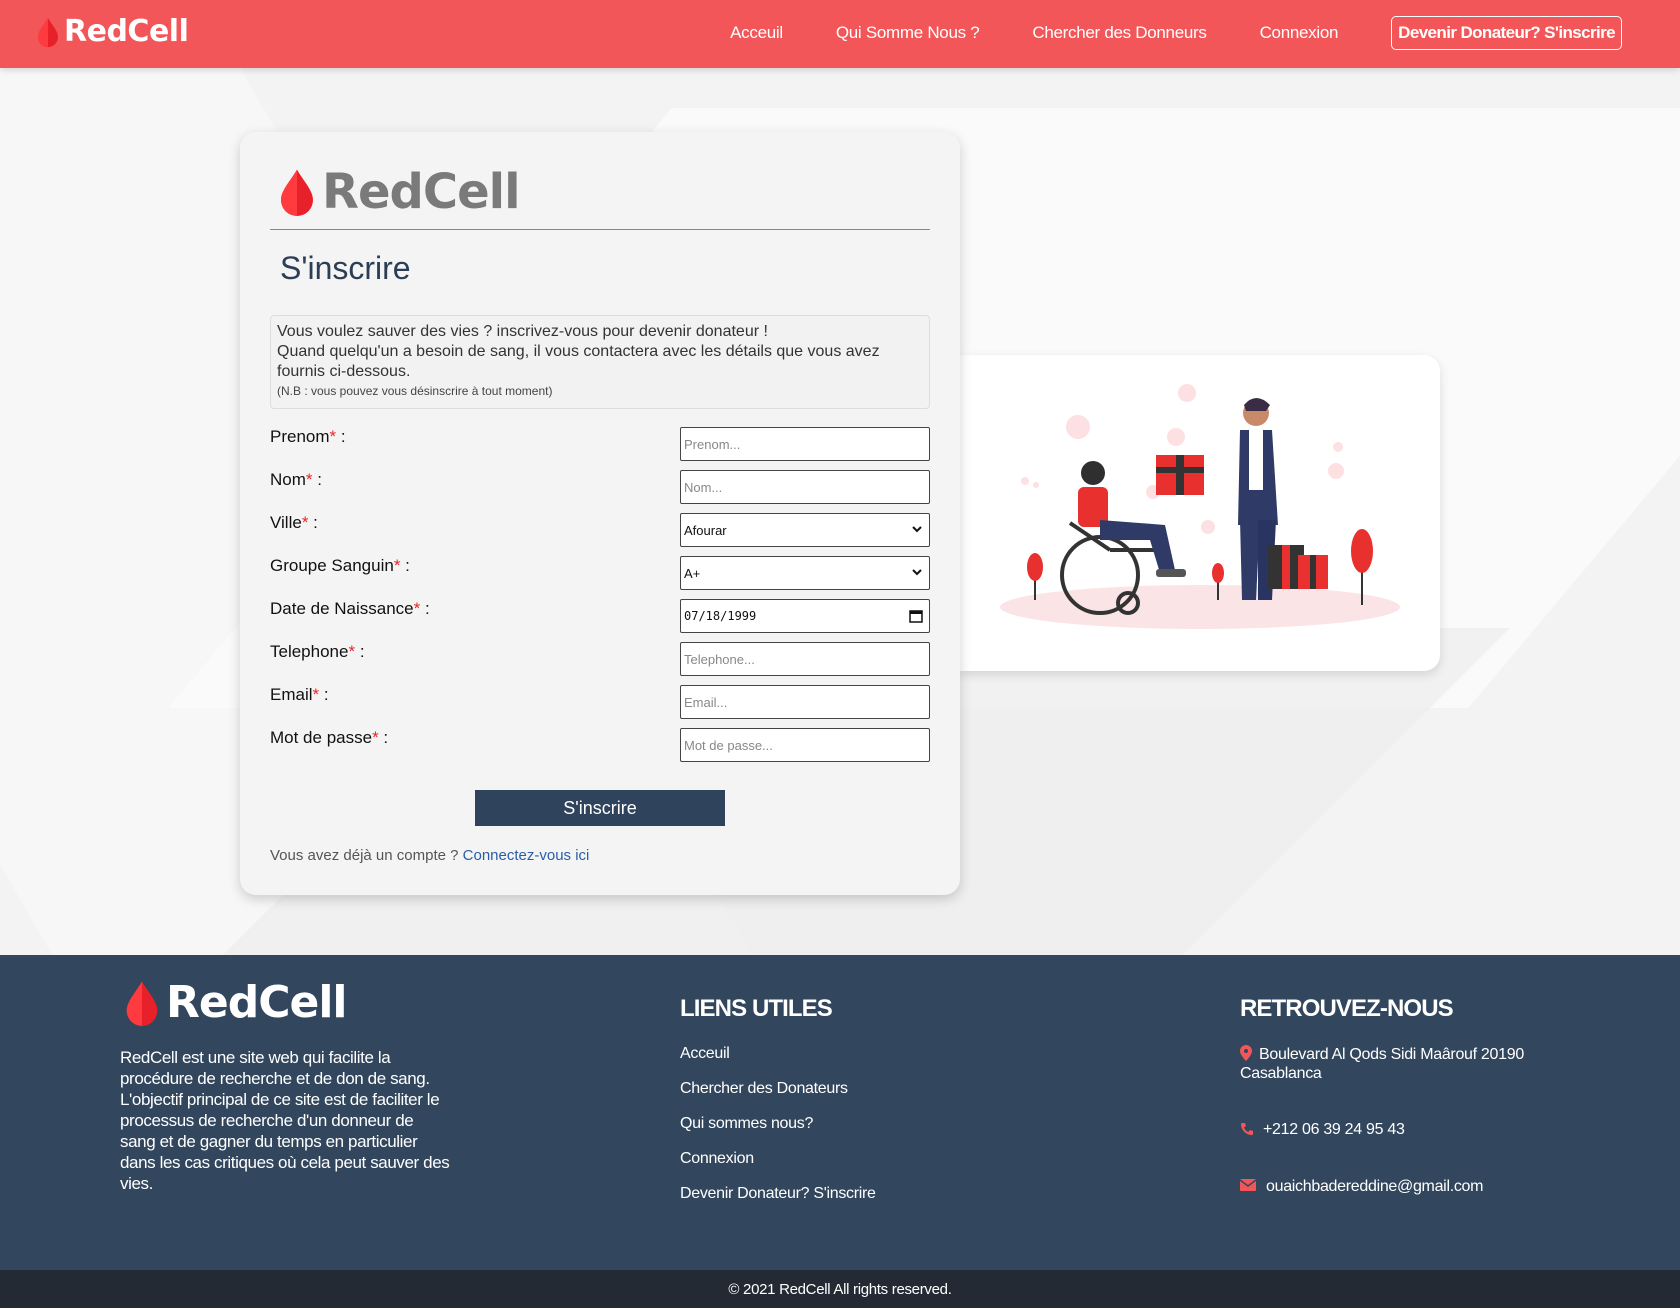 The image size is (1680, 1308). I want to click on form-row-prenom: Prenom*, so click(600, 444).